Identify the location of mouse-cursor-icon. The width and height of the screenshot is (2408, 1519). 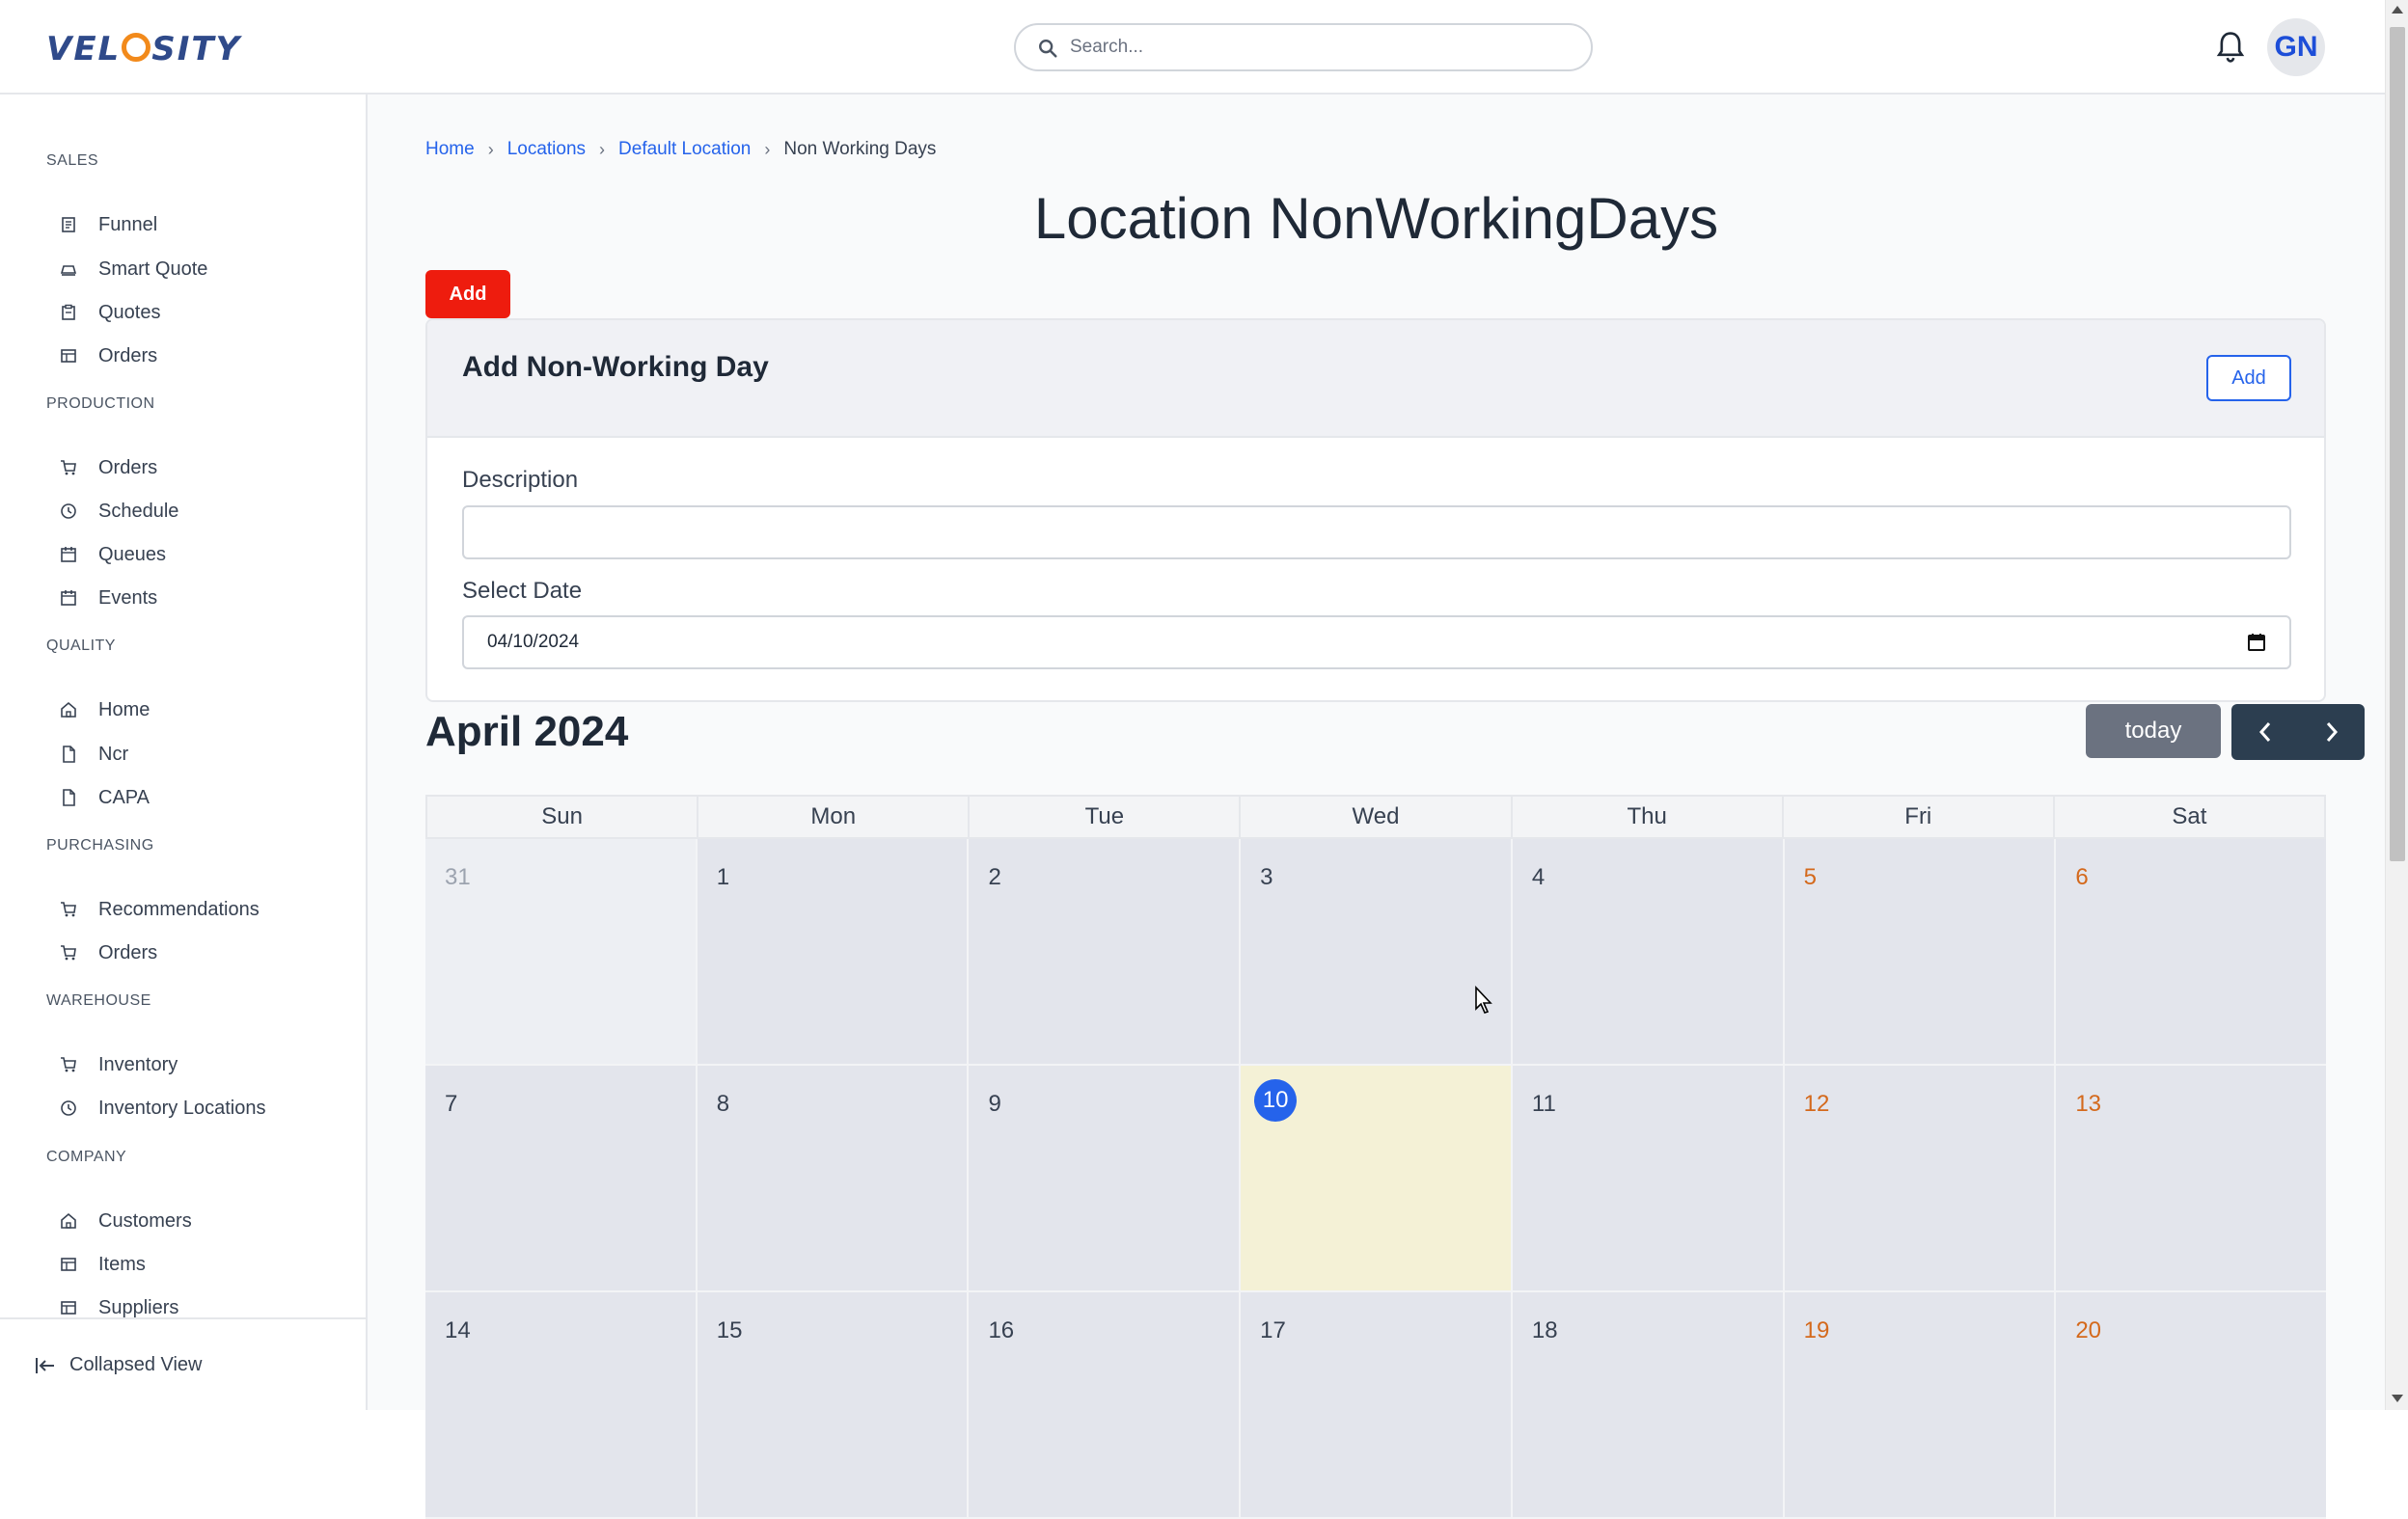
(1483, 1000).